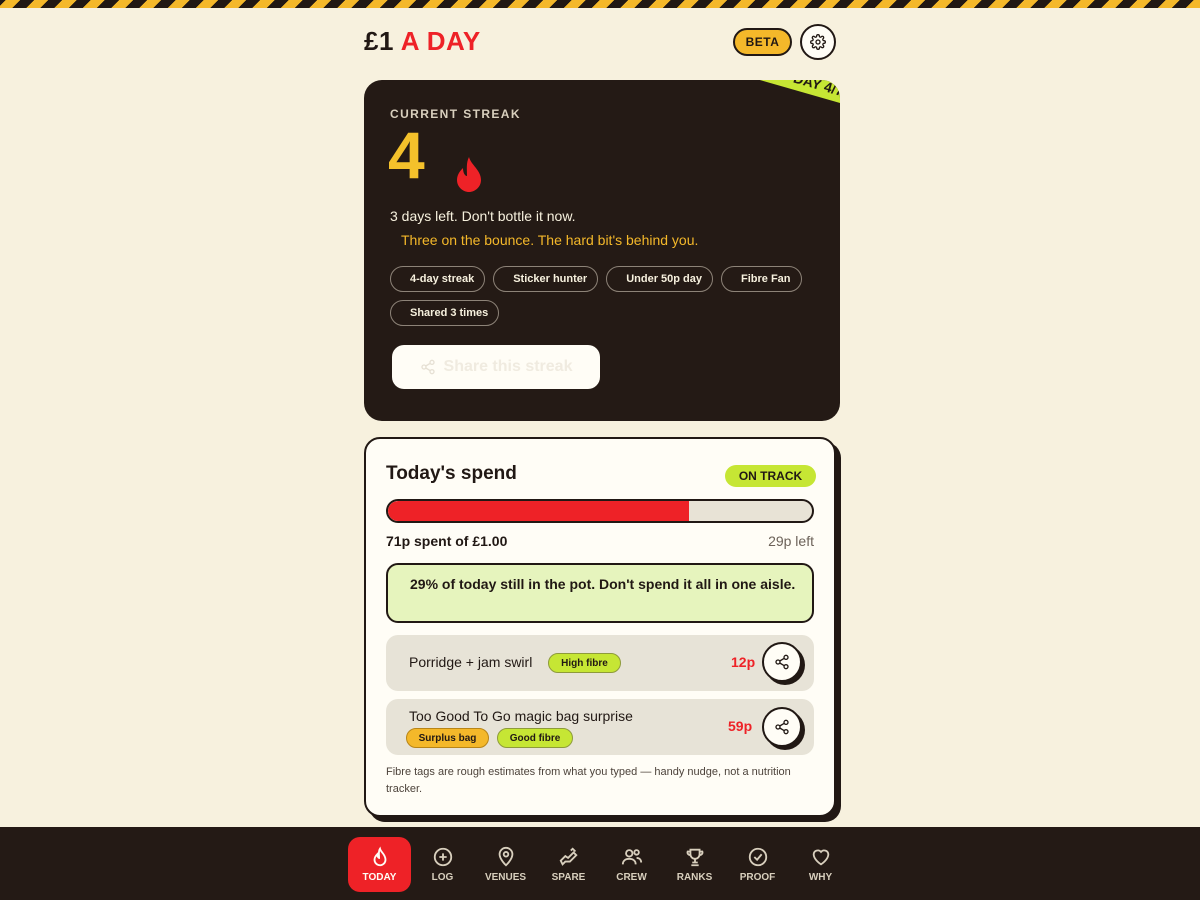  What do you see at coordinates (445, 313) in the screenshot?
I see `badge-chip: Shared 3 times` at bounding box center [445, 313].